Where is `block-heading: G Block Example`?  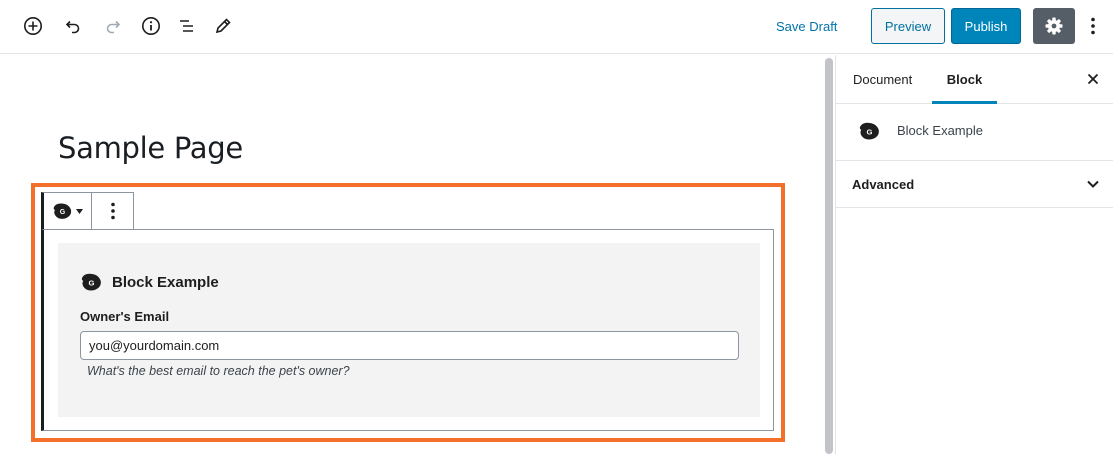
block-heading: G Block Example is located at coordinates (149, 282).